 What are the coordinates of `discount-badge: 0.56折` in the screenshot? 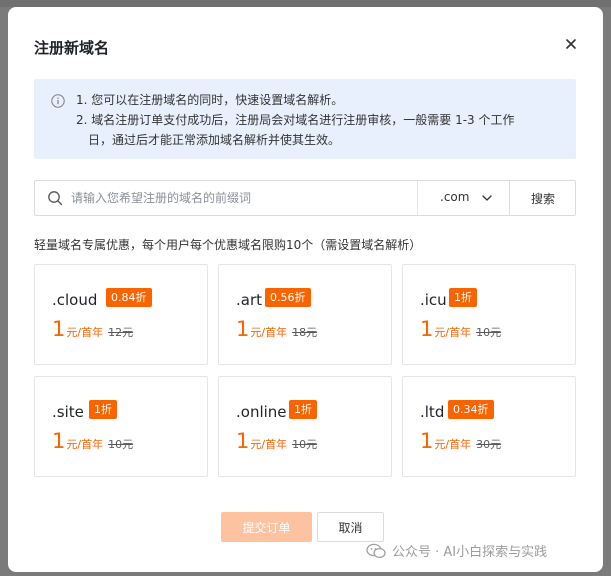 It's located at (288, 297).